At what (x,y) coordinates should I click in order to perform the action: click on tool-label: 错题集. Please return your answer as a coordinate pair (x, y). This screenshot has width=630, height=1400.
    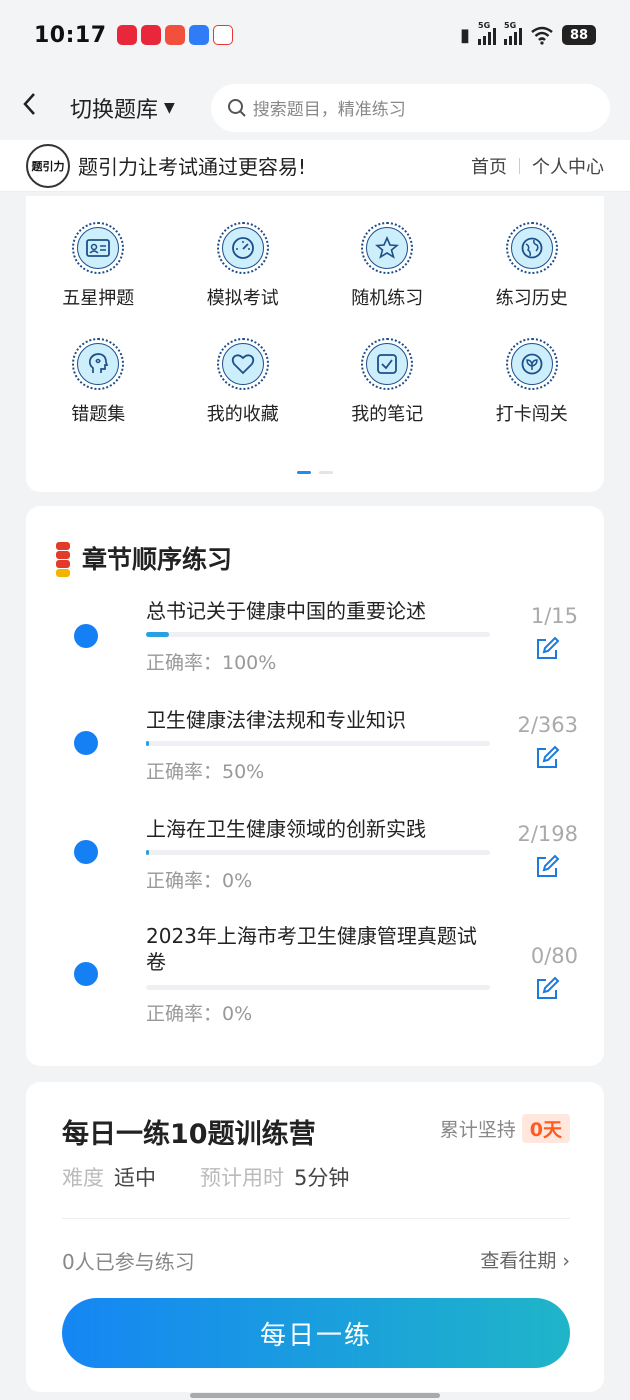
    Looking at the image, I should click on (98, 414).